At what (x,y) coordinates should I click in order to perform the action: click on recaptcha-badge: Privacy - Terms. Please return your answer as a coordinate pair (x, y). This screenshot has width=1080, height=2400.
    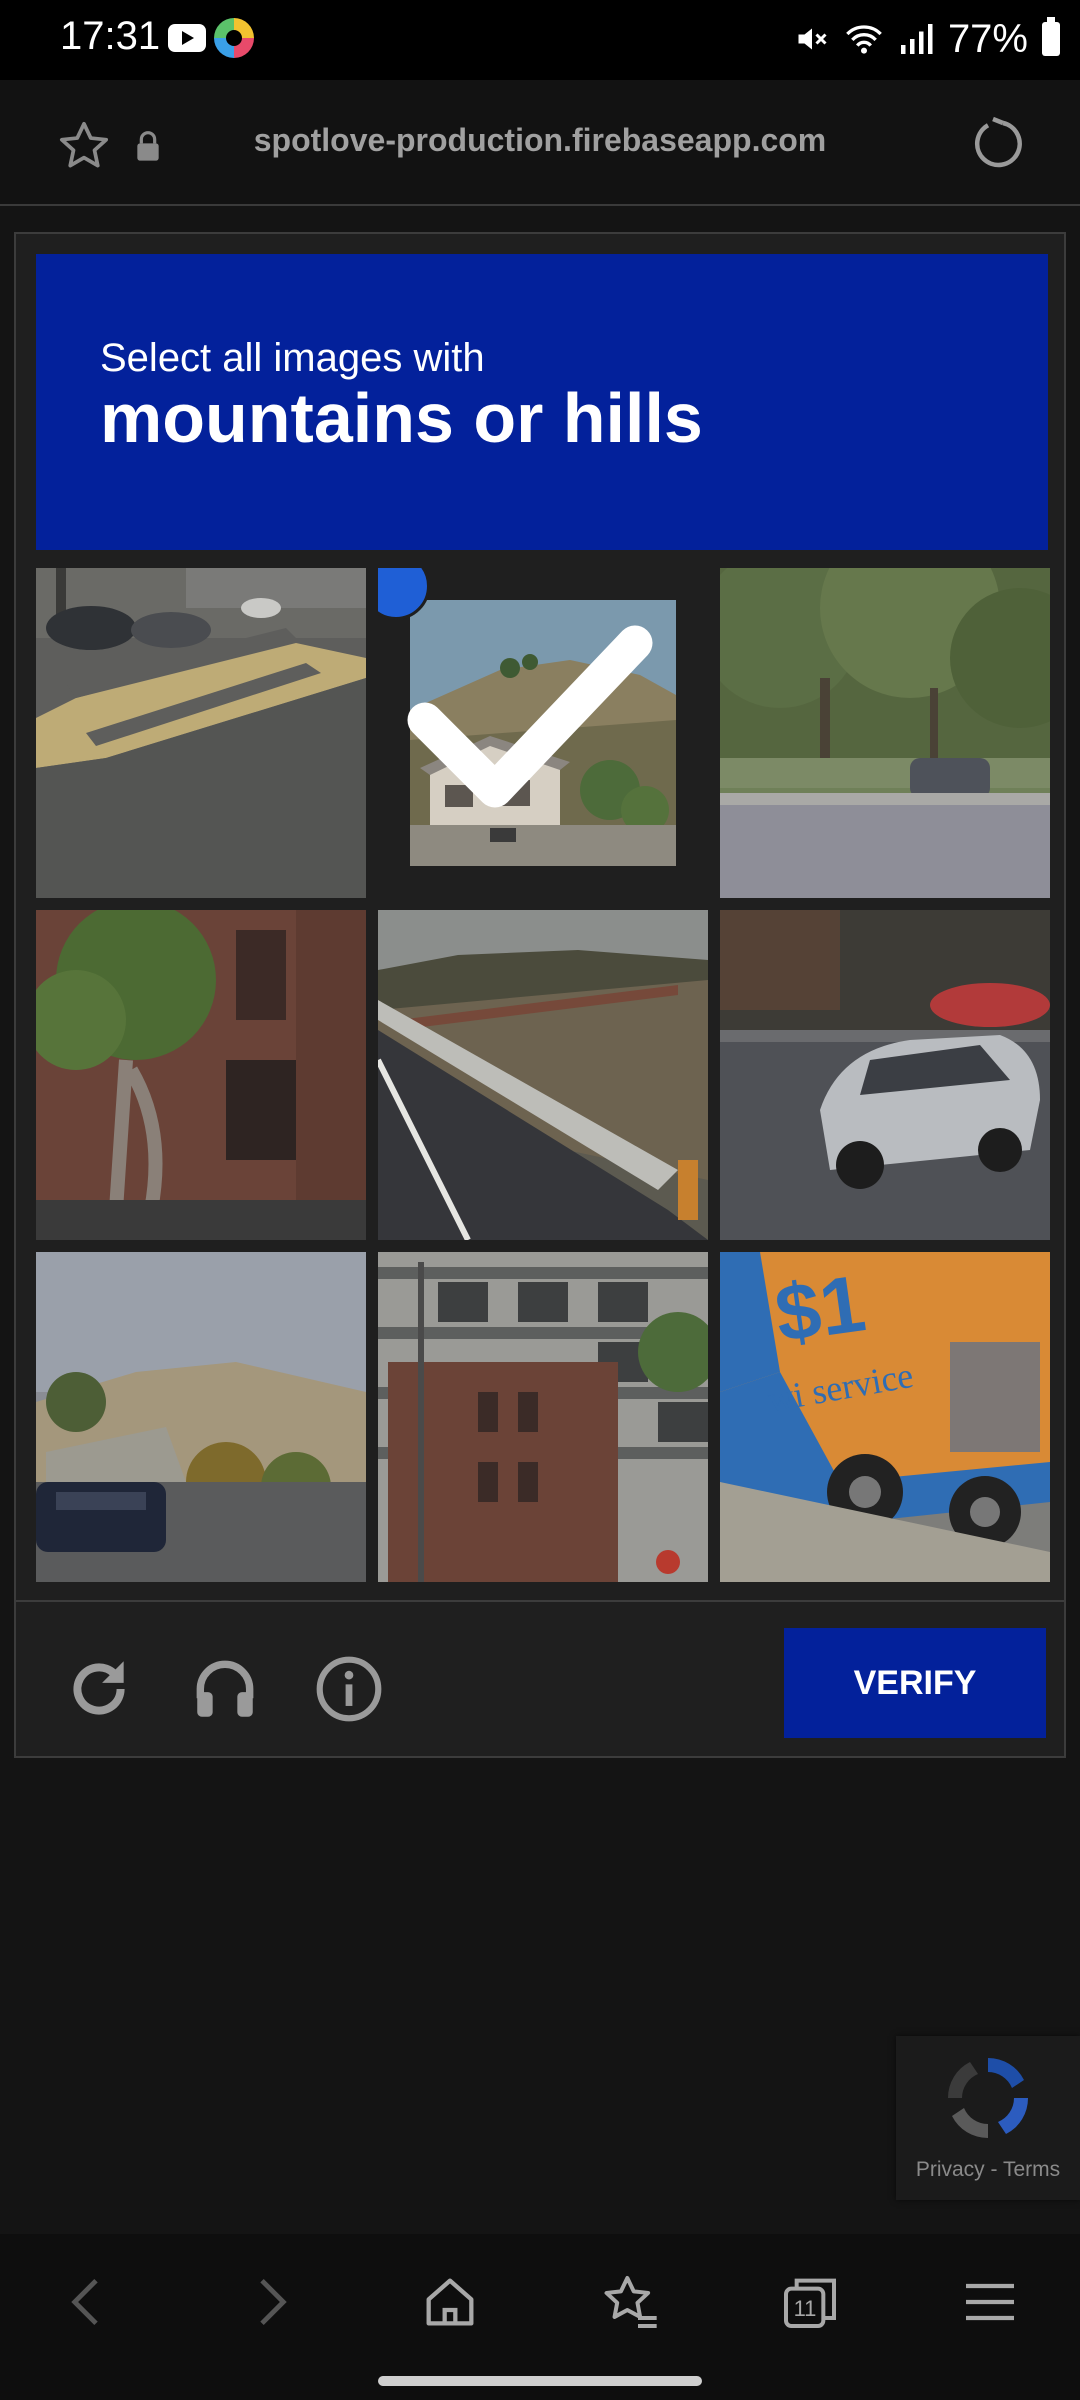
    Looking at the image, I should click on (988, 2118).